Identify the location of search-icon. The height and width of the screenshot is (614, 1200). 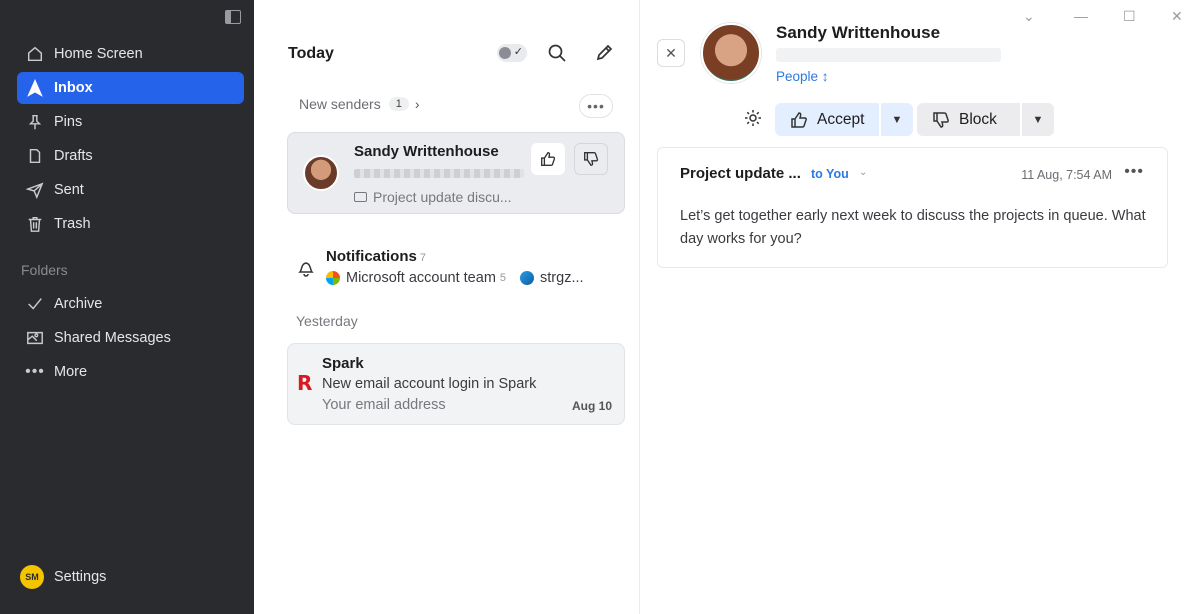
(557, 53).